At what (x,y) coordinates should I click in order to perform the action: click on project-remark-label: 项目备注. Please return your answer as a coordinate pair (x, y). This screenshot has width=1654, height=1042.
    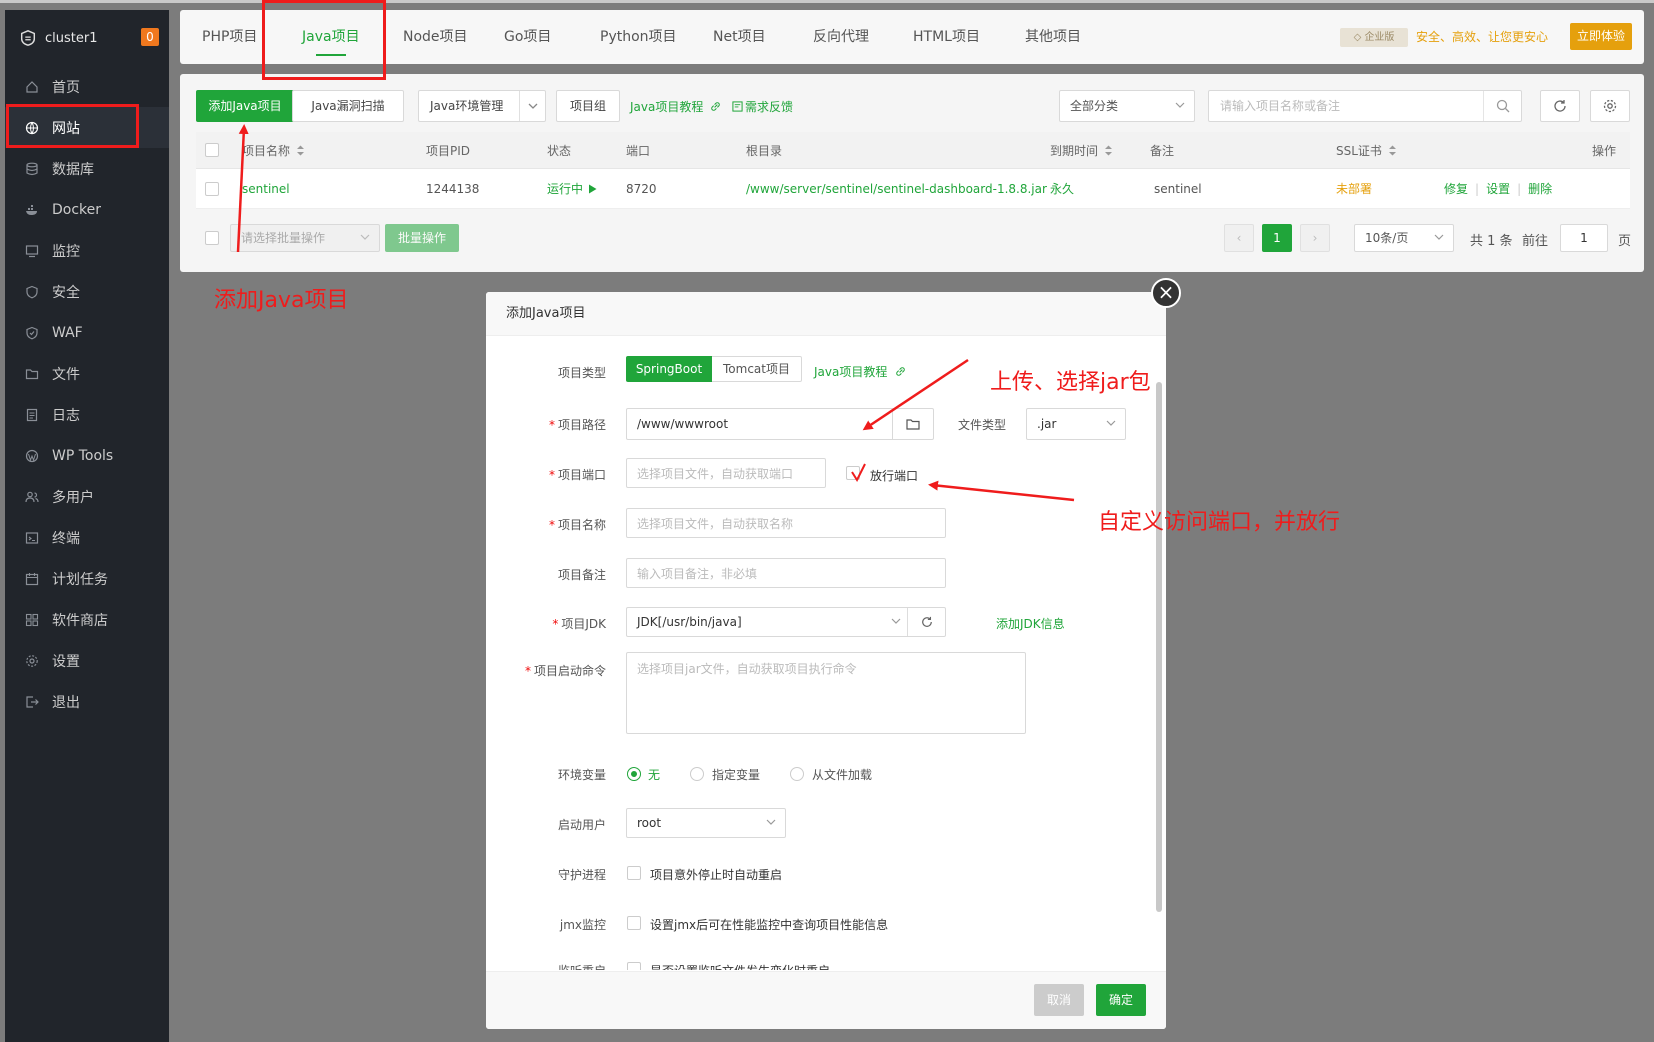
    Looking at the image, I should click on (581, 575).